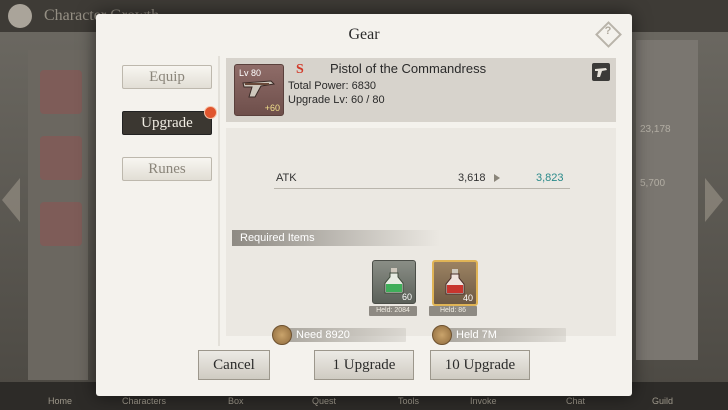 The image size is (728, 410). What do you see at coordinates (364, 365) in the screenshot?
I see `upgrade-1-button: 1 Upgrade` at bounding box center [364, 365].